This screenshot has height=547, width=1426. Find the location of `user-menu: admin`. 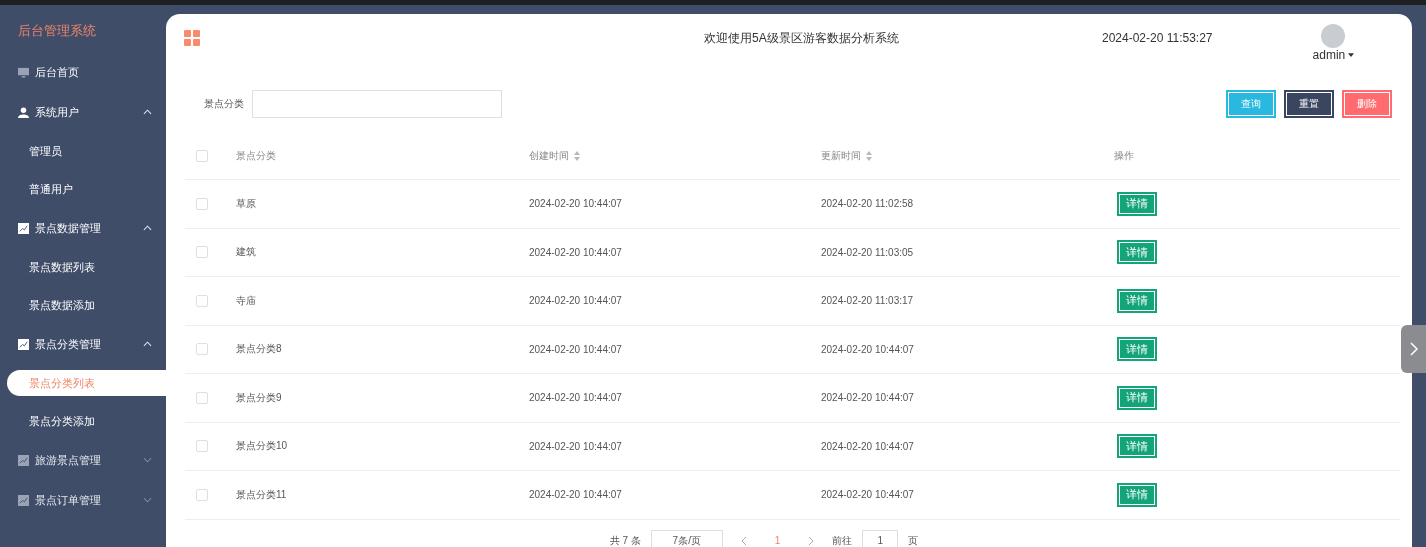

user-menu: admin is located at coordinates (1333, 55).